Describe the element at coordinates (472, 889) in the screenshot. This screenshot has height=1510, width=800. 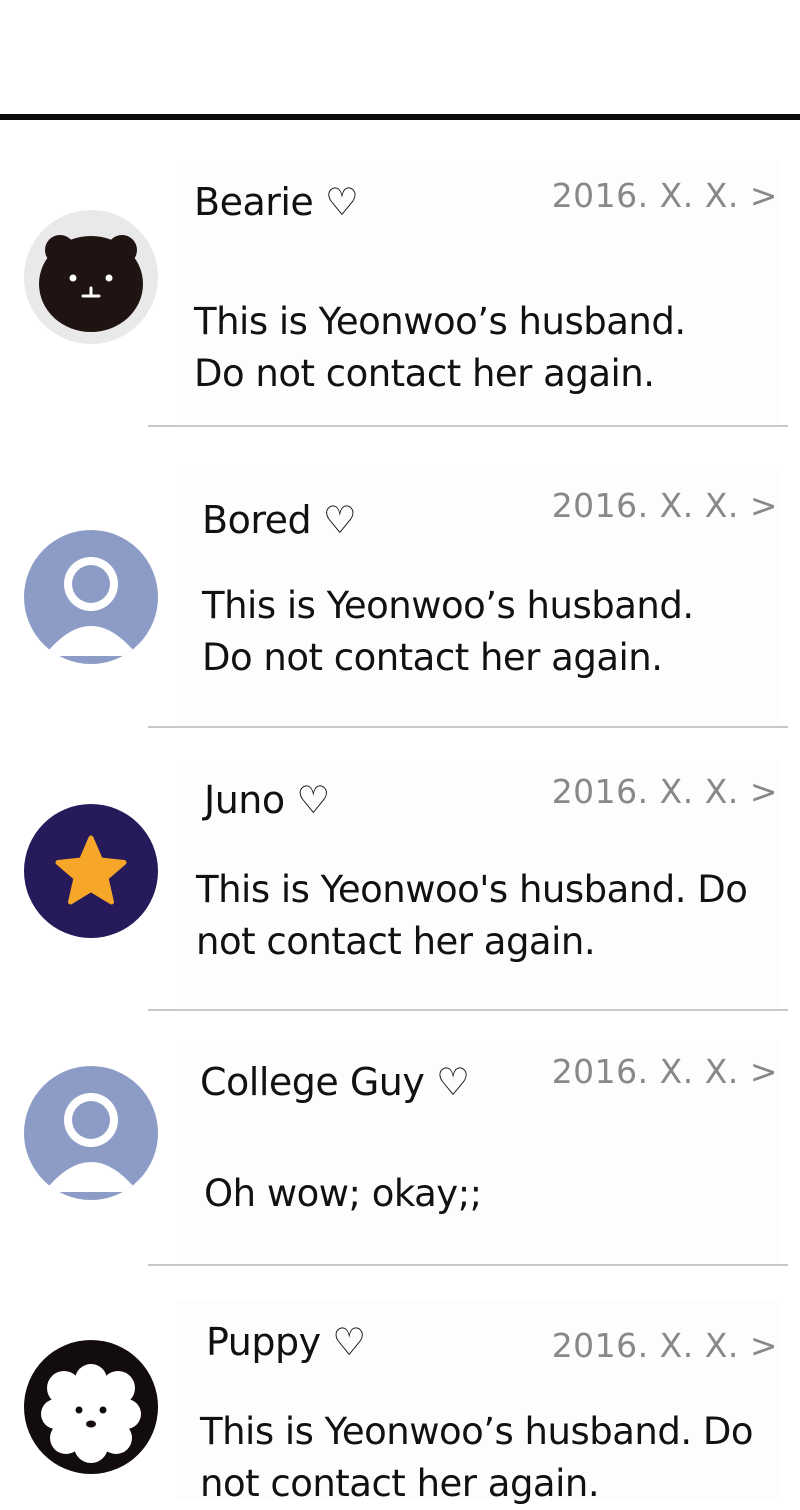
I see `message-line: This is Yeonwoo's husband. Do` at that location.